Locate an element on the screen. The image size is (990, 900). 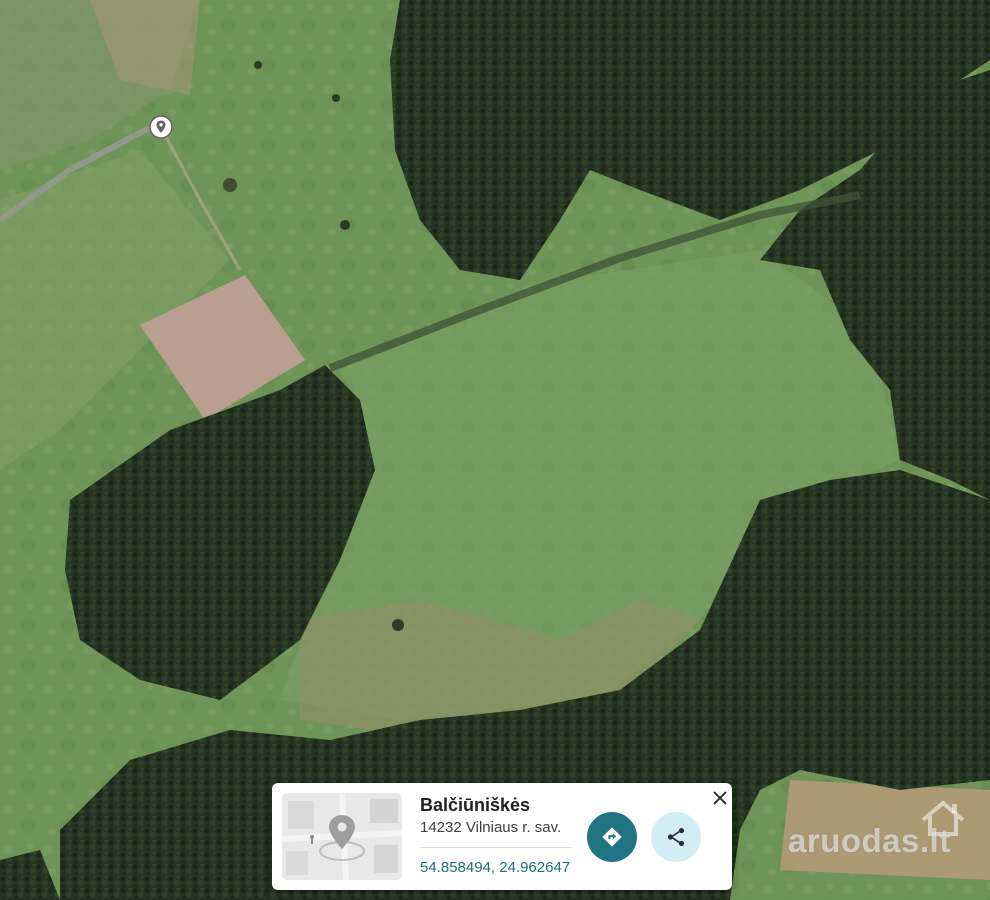
close-icon is located at coordinates (720, 798).